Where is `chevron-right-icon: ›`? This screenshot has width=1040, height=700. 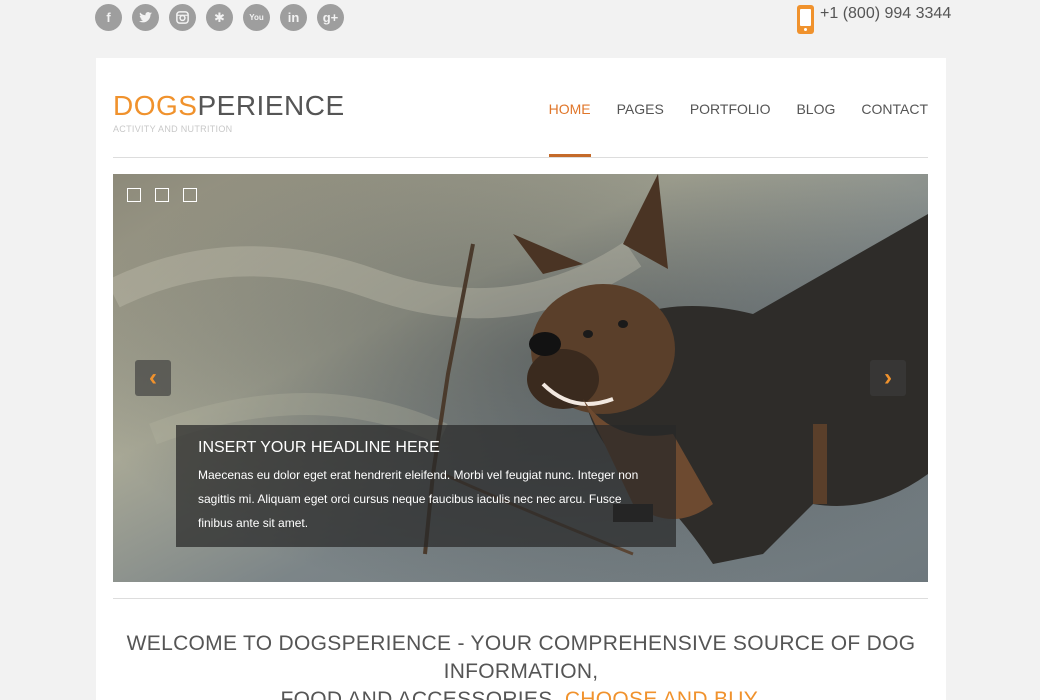
chevron-right-icon: › is located at coordinates (888, 377).